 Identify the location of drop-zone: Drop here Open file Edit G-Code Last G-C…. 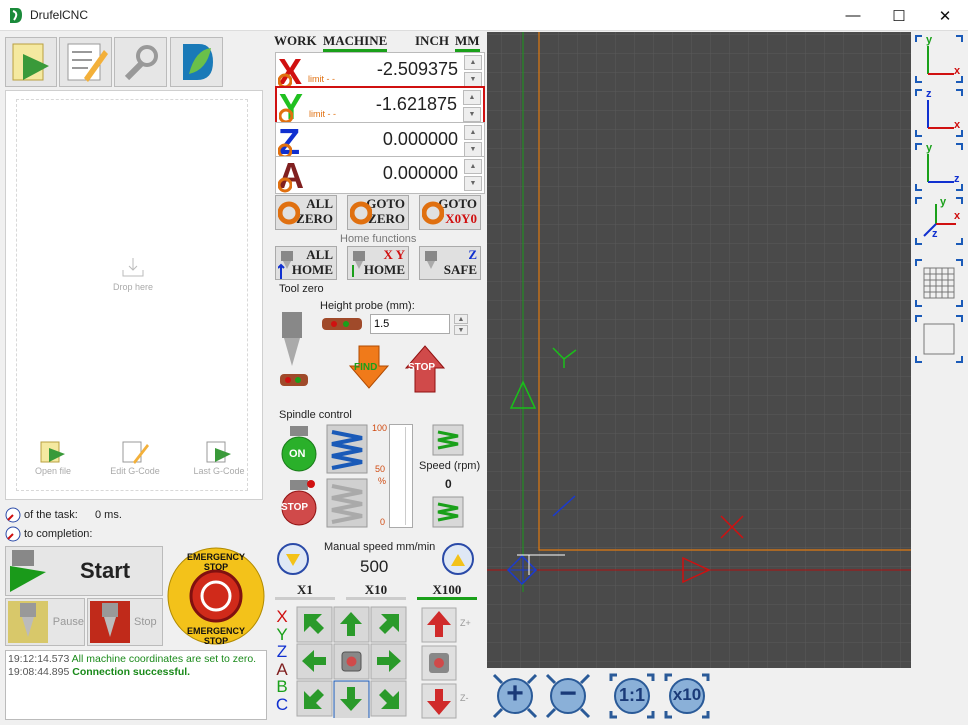
(132, 295).